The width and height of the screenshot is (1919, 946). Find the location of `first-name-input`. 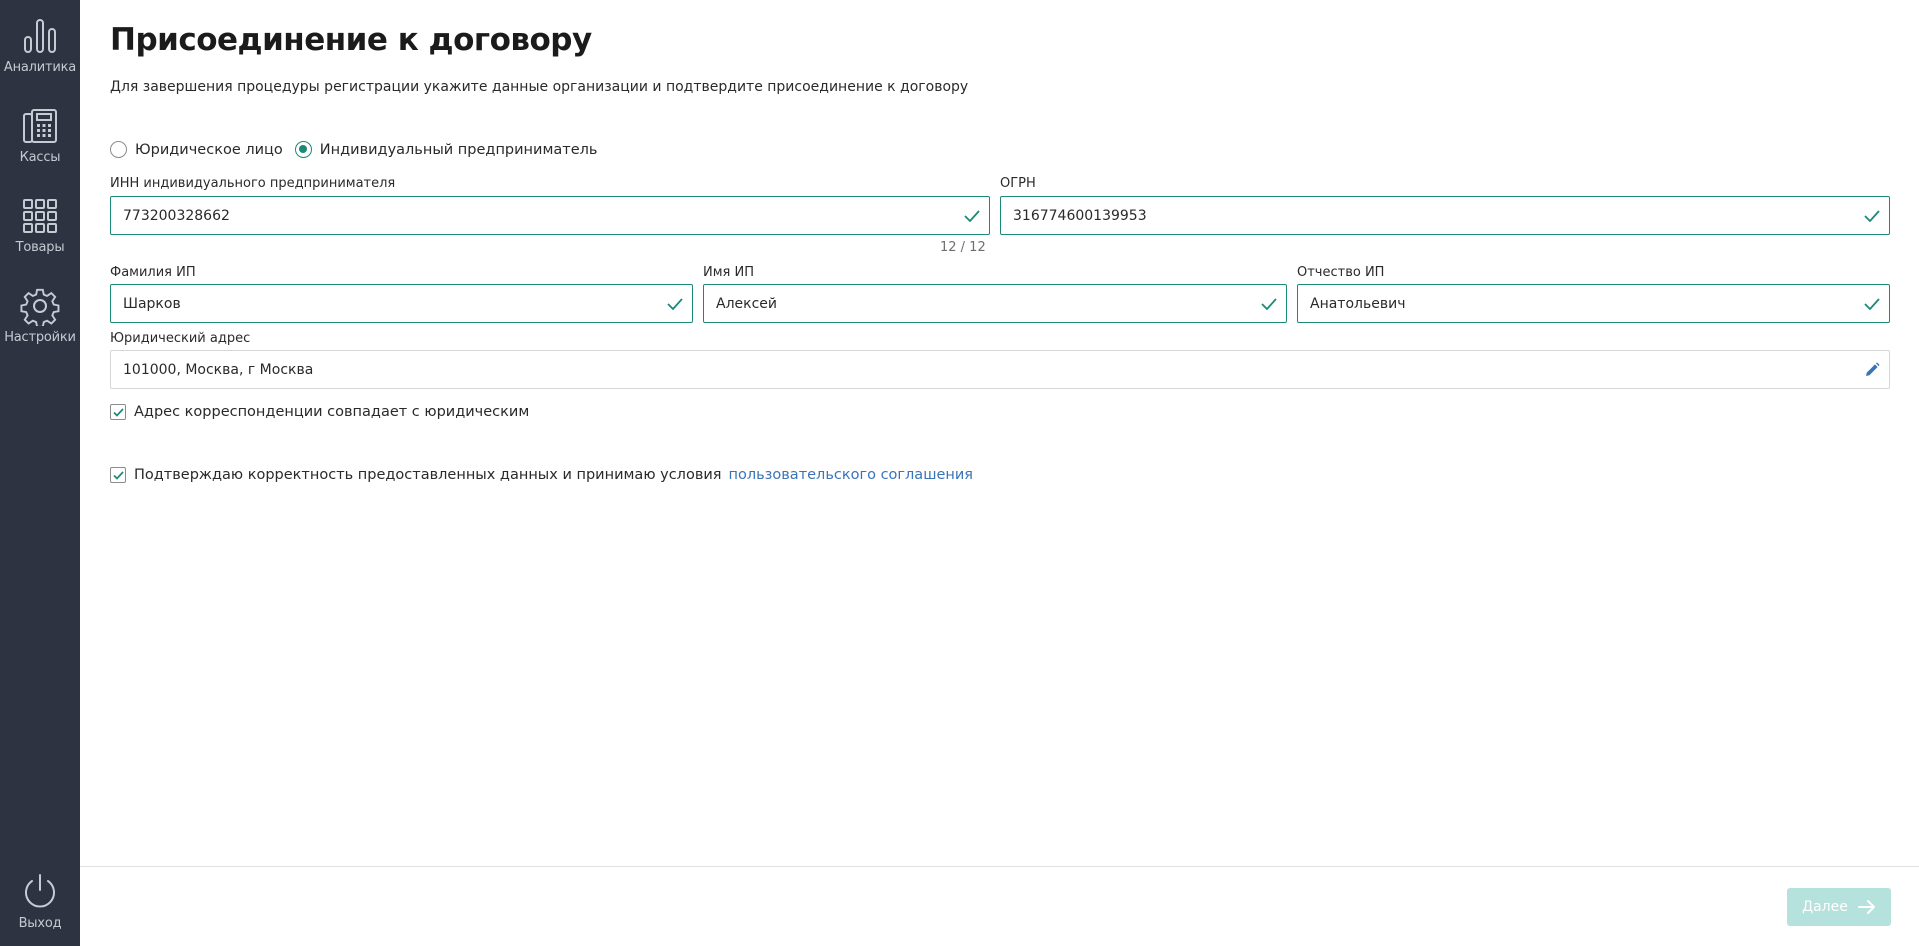

first-name-input is located at coordinates (978, 303).